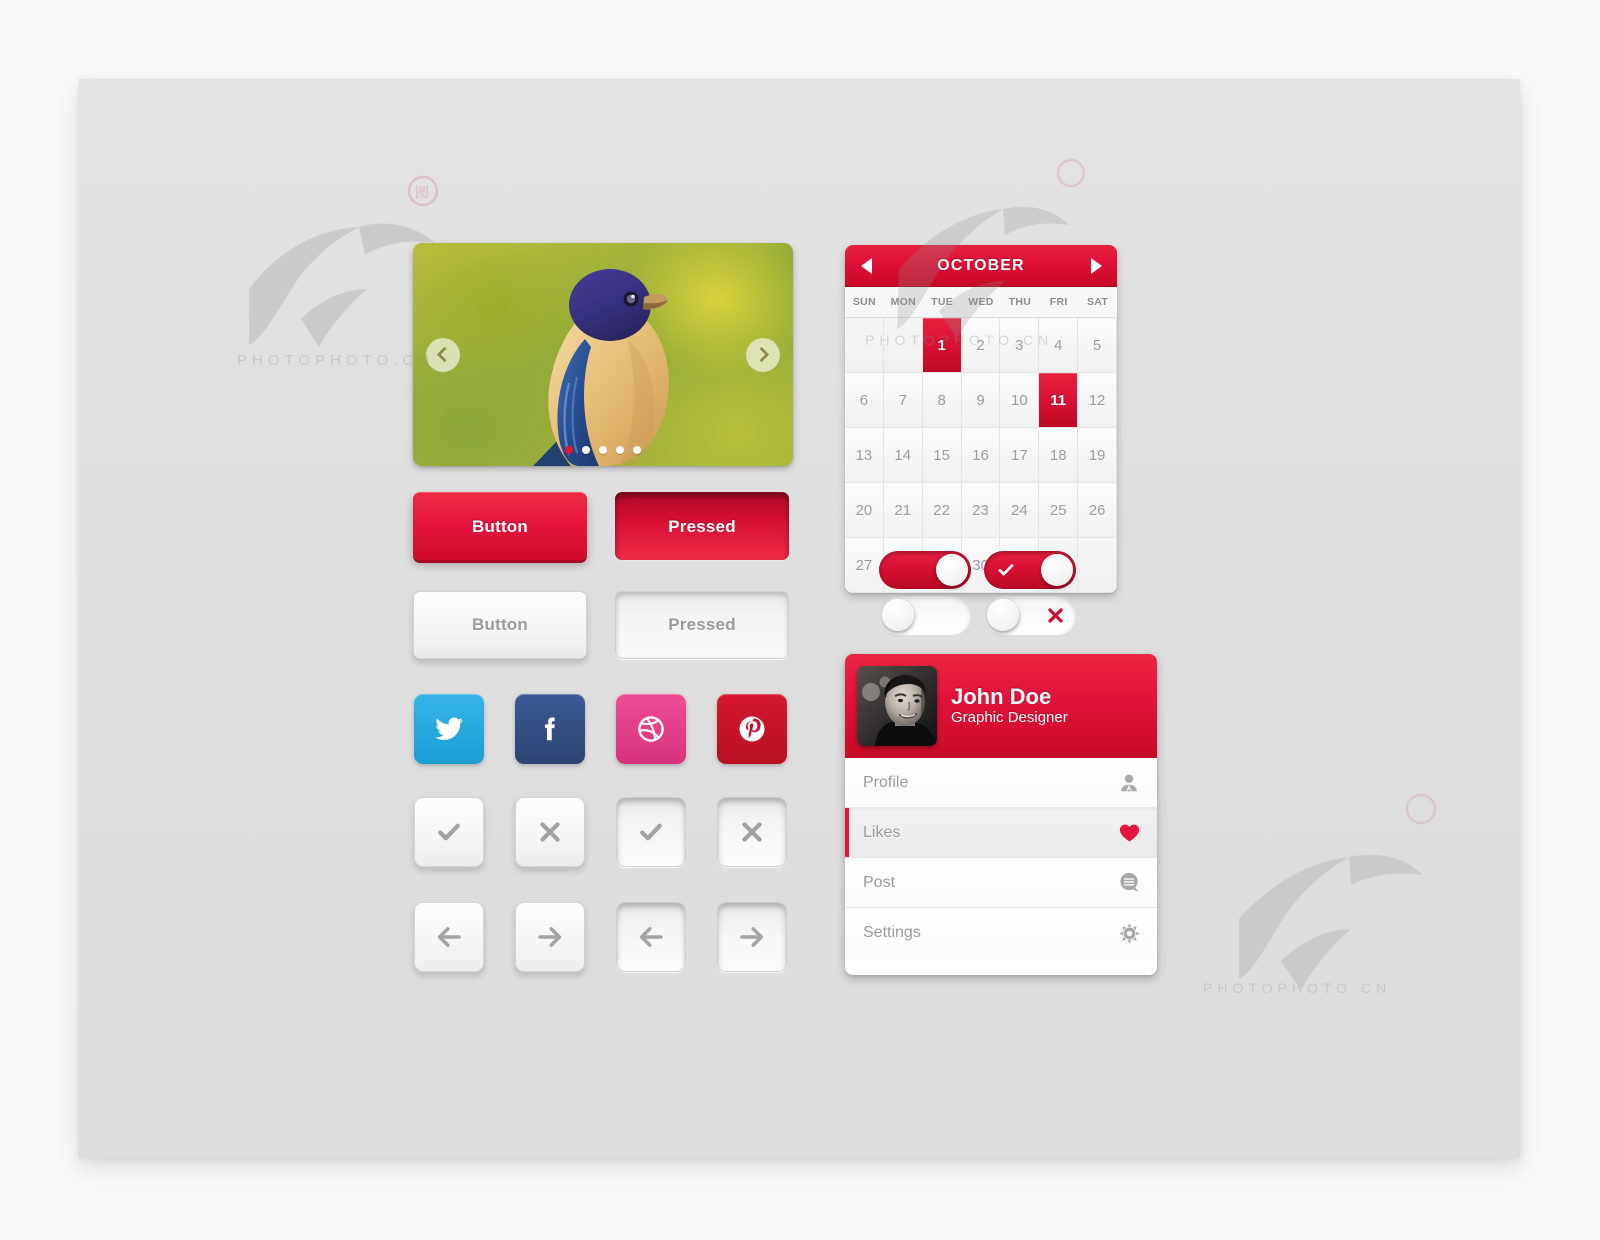  What do you see at coordinates (942, 400) in the screenshot?
I see `calendar-day: 8` at bounding box center [942, 400].